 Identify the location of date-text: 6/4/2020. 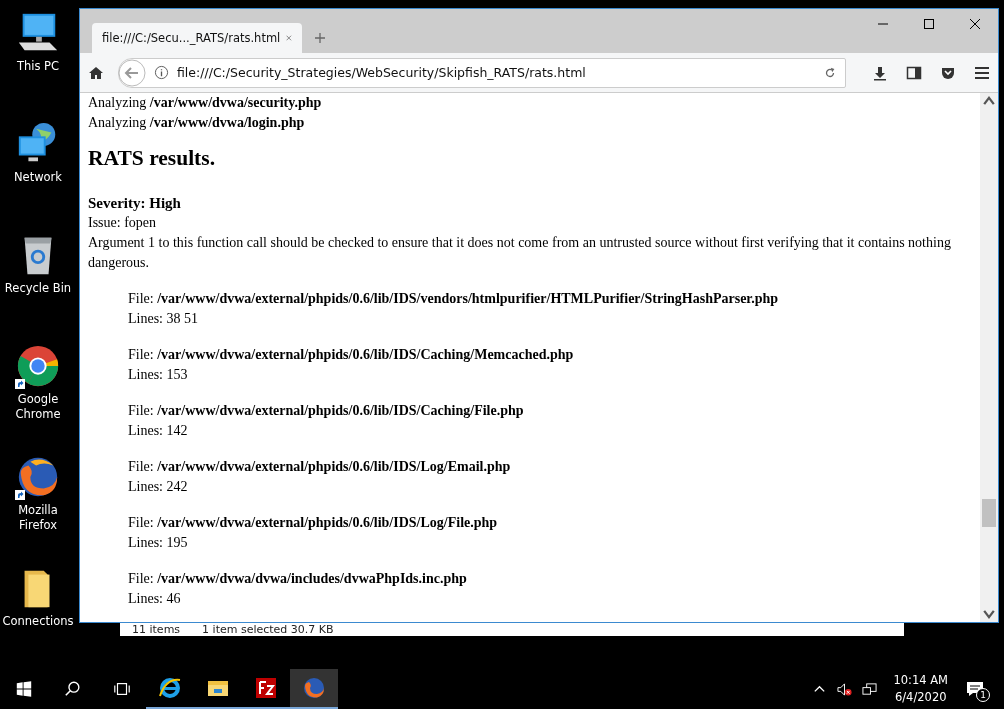
(920, 697).